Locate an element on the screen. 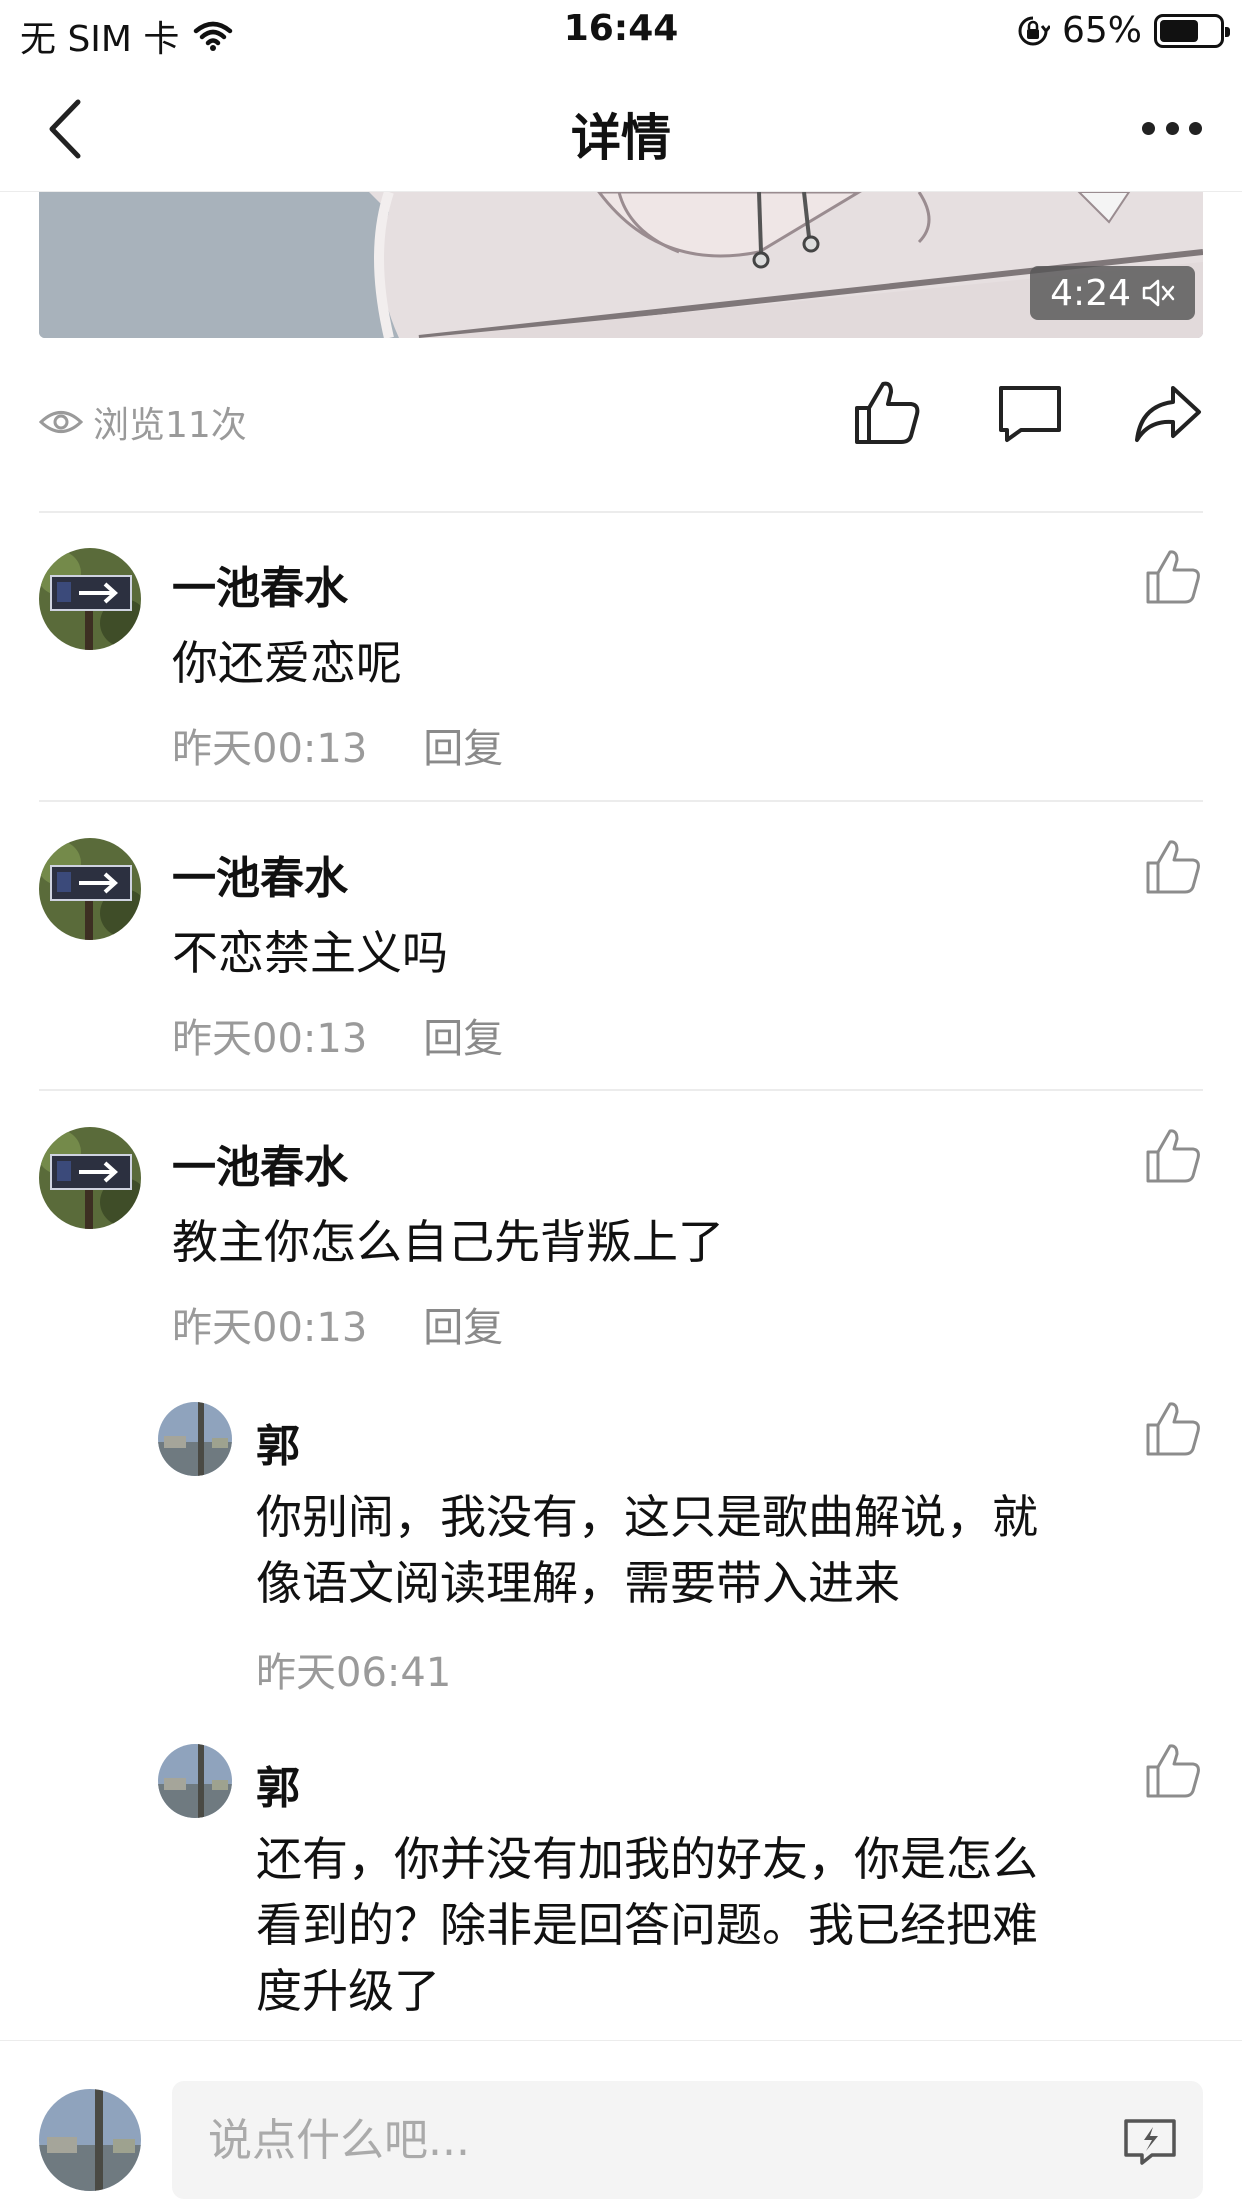  status-right: 65% is located at coordinates (1123, 30).